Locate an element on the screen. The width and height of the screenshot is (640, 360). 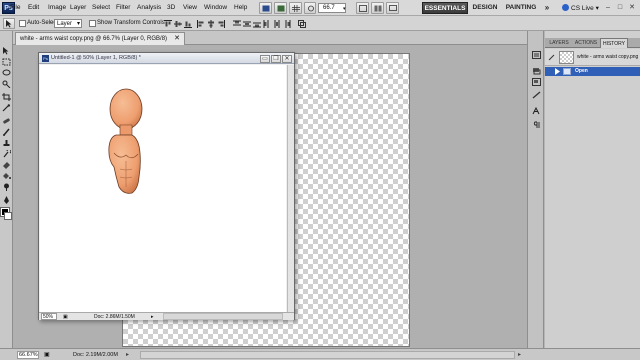
chevron-down-icon: ▾ is located at coordinates (344, 9).